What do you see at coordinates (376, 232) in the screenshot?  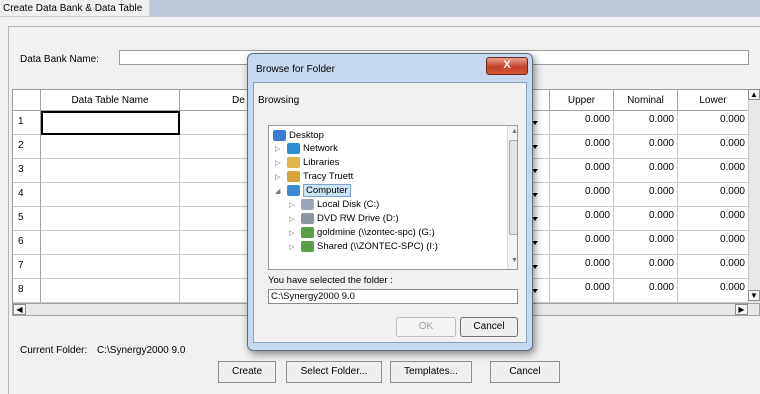 I see `tree-item-label: goldmine (\\zontec-spc) (G:)` at bounding box center [376, 232].